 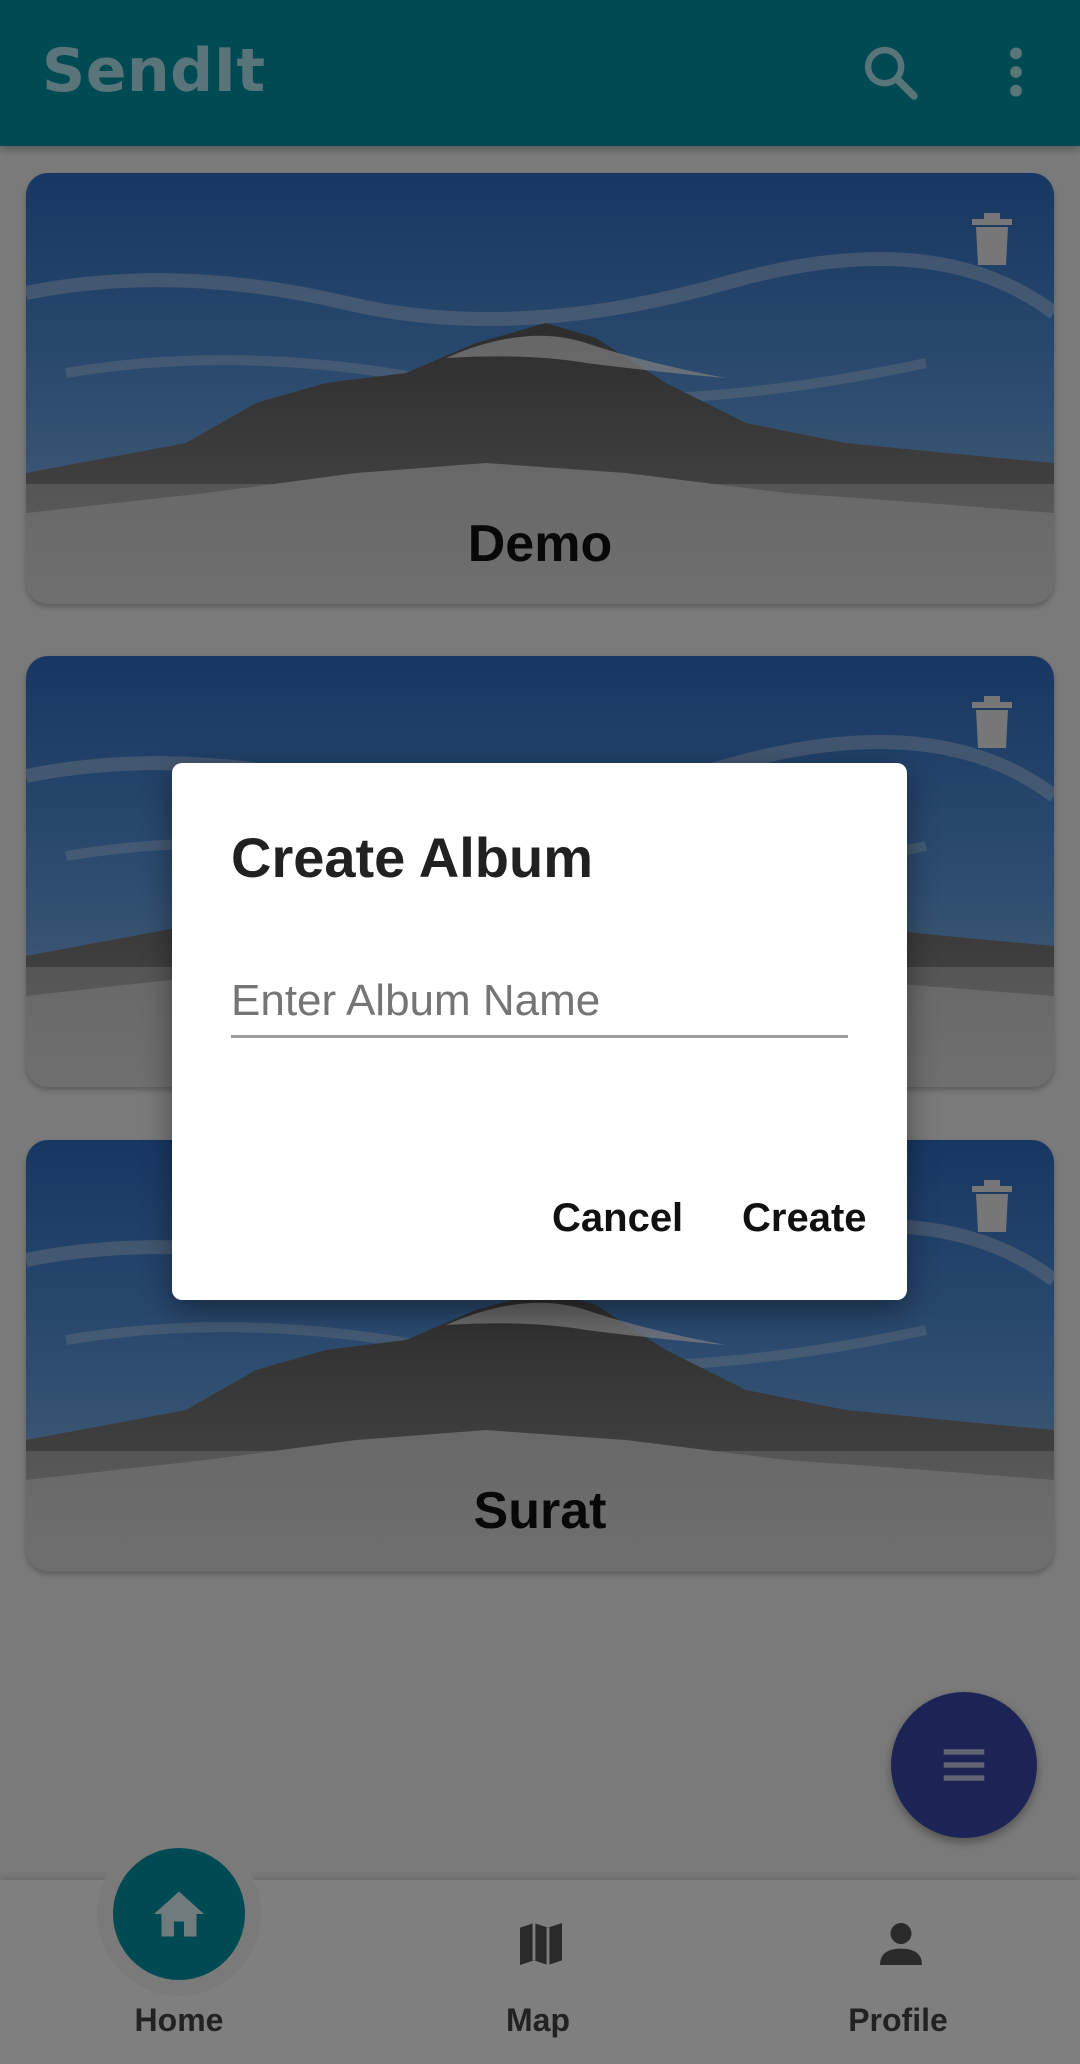 I want to click on dialog-title: Create Album, so click(x=412, y=857).